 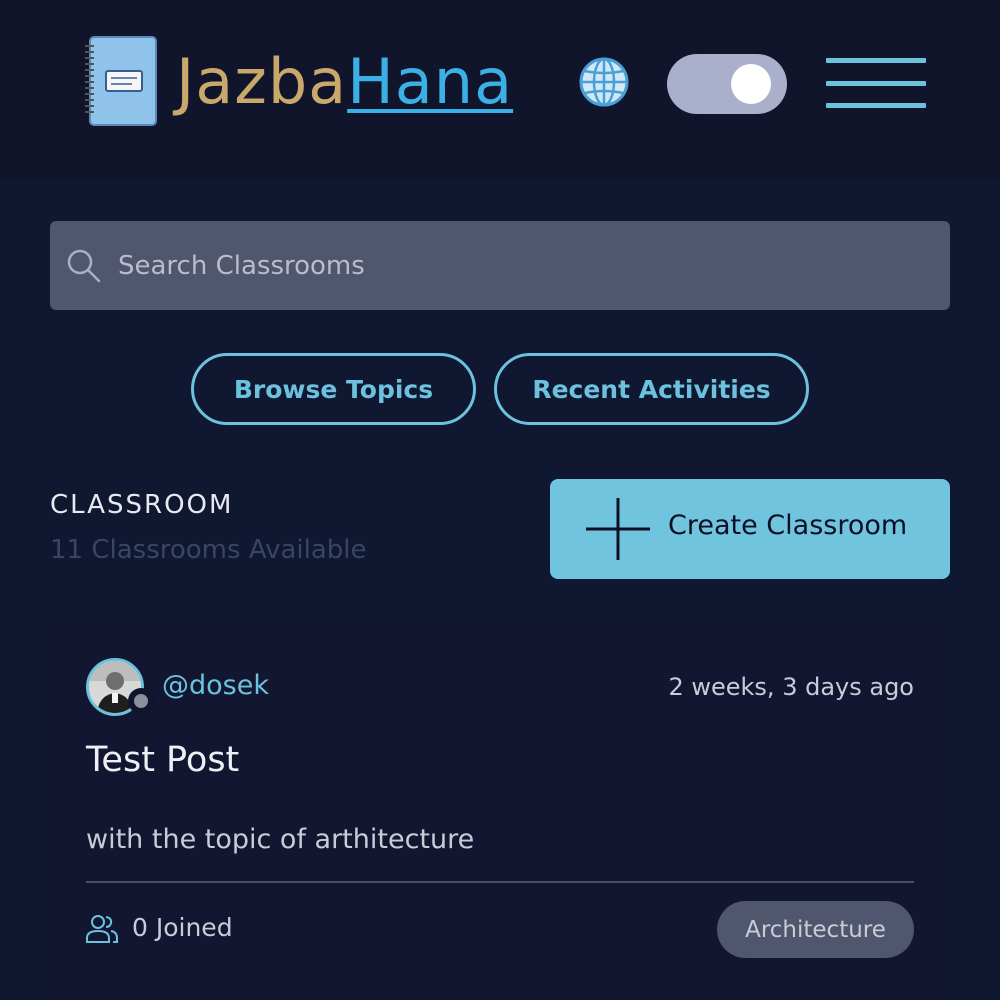 What do you see at coordinates (84, 266) in the screenshot?
I see `search-icon` at bounding box center [84, 266].